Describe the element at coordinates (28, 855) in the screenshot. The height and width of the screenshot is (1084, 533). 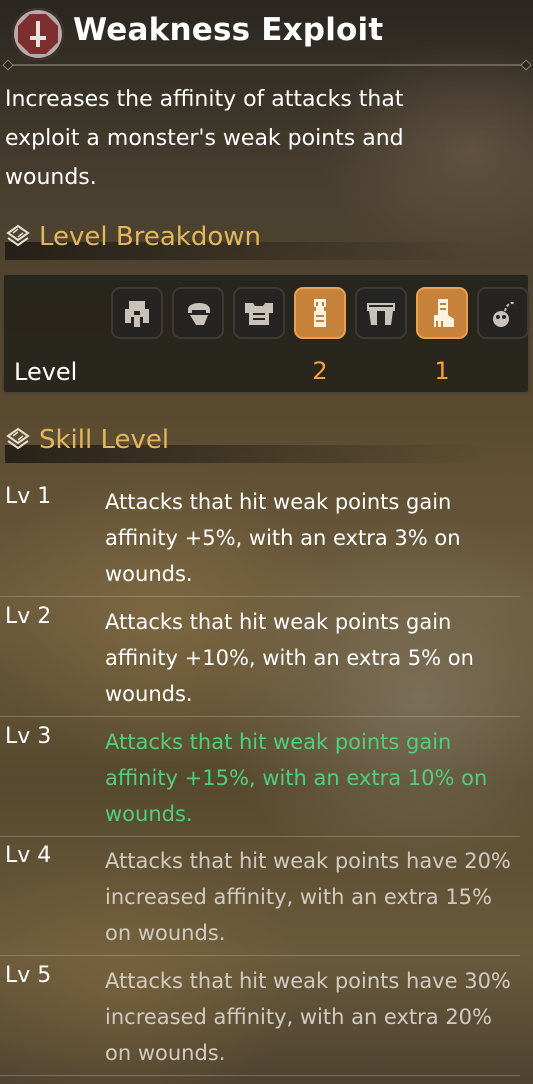
I see `level-number: Lv 4` at that location.